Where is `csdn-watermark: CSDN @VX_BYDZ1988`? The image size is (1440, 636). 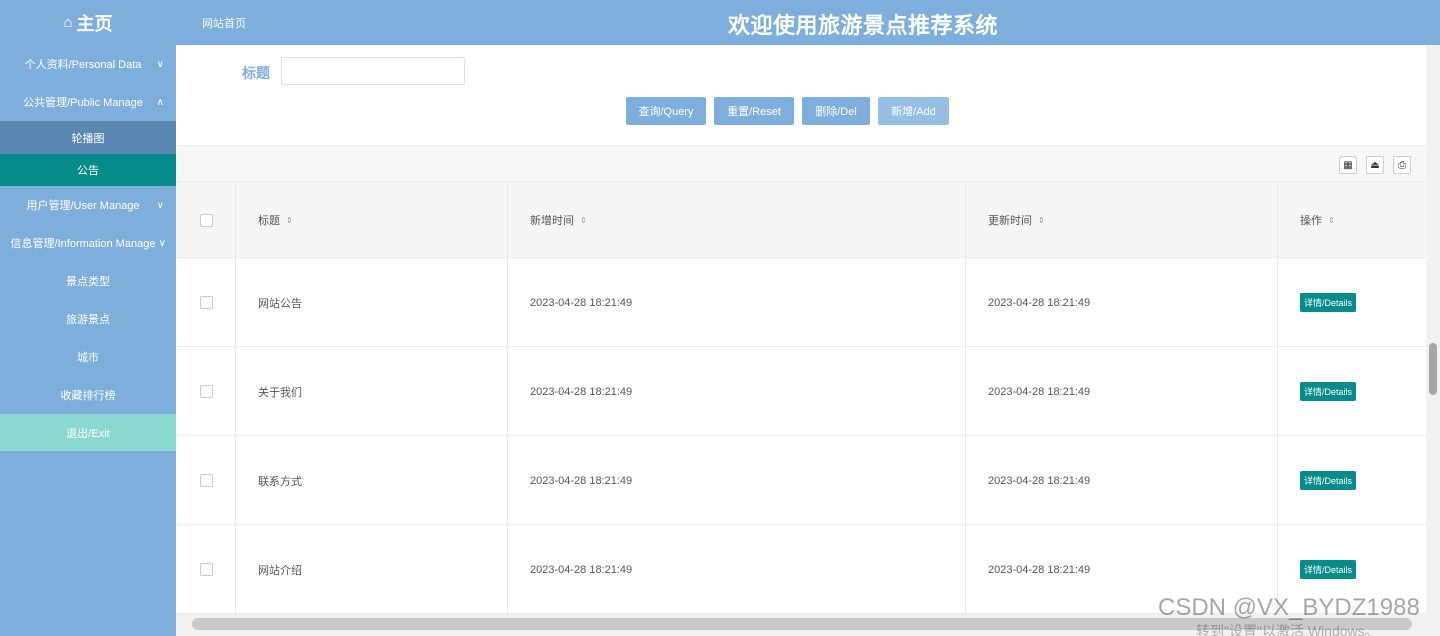
csdn-watermark: CSDN @VX_BYDZ1988 is located at coordinates (1289, 607).